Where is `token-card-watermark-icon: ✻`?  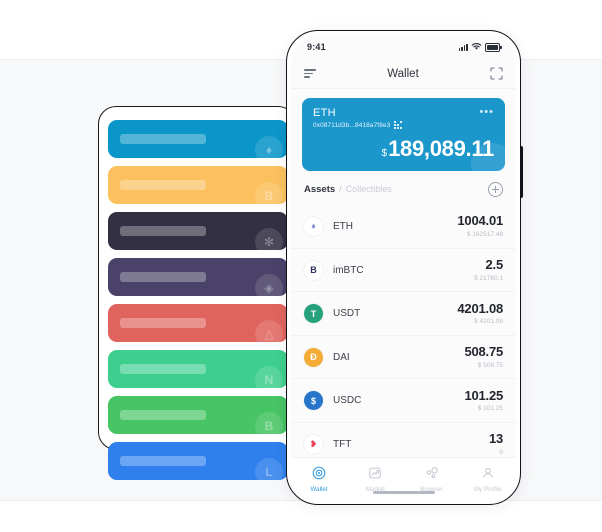
token-card-watermark-icon: ✻ is located at coordinates (269, 239).